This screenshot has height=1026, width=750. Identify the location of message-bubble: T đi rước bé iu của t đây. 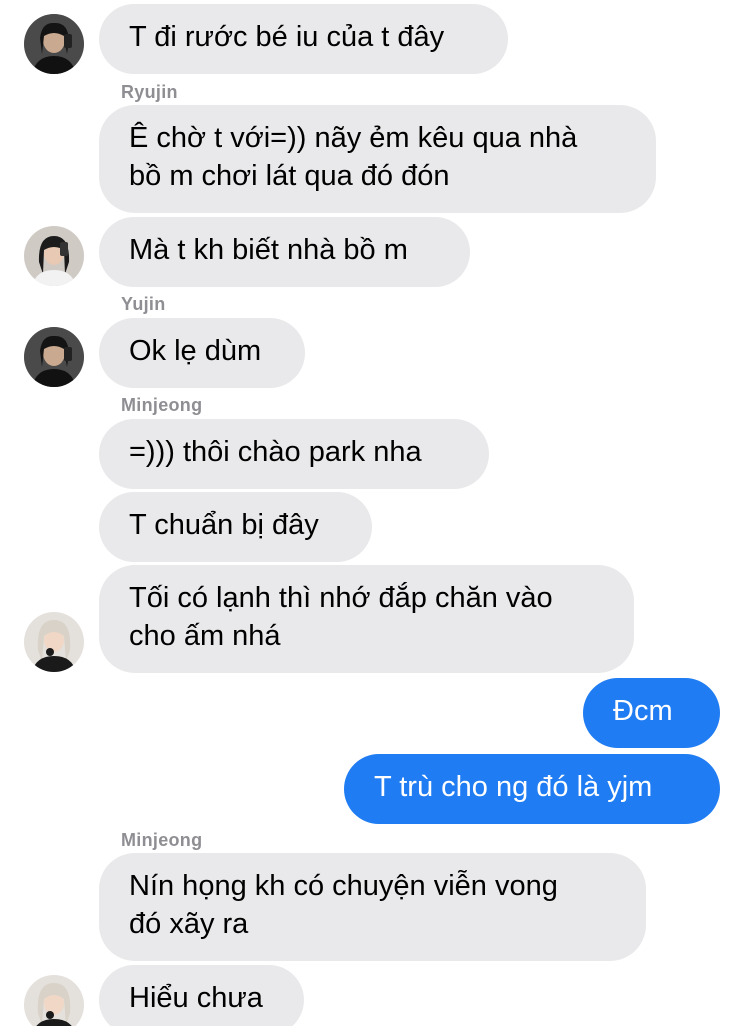
(303, 39).